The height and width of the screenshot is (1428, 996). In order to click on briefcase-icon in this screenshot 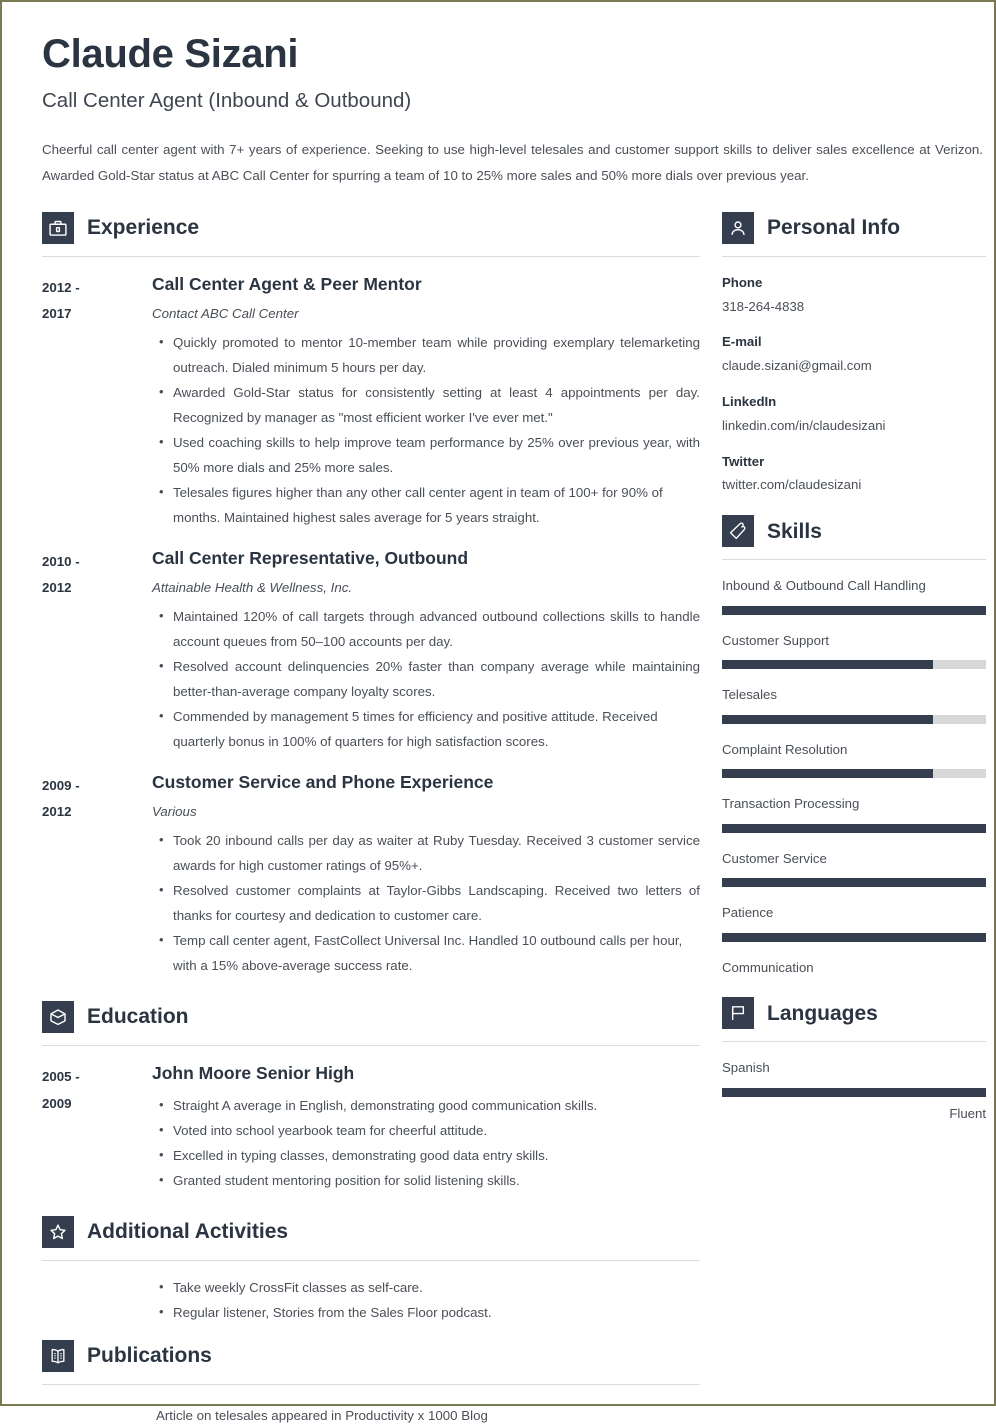, I will do `click(58, 227)`.